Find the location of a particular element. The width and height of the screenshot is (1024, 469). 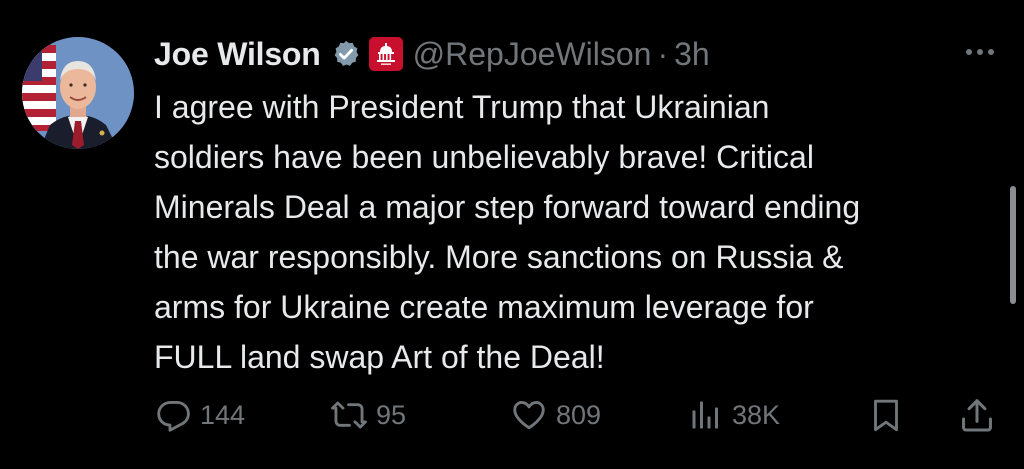

views-bar-chart-icon is located at coordinates (706, 415).